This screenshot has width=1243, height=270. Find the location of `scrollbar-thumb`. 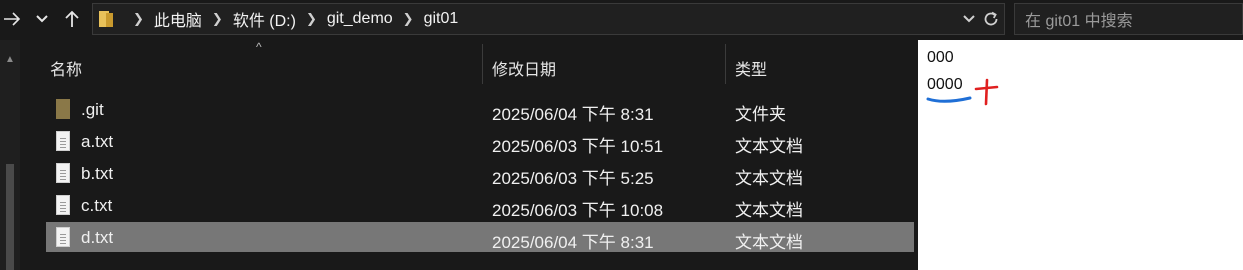

scrollbar-thumb is located at coordinates (10, 217).